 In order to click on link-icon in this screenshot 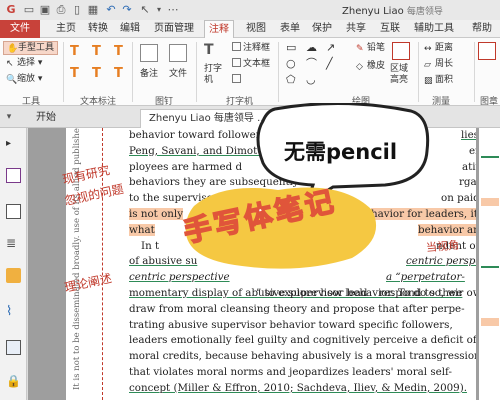, I will do `click(236, 78)`.